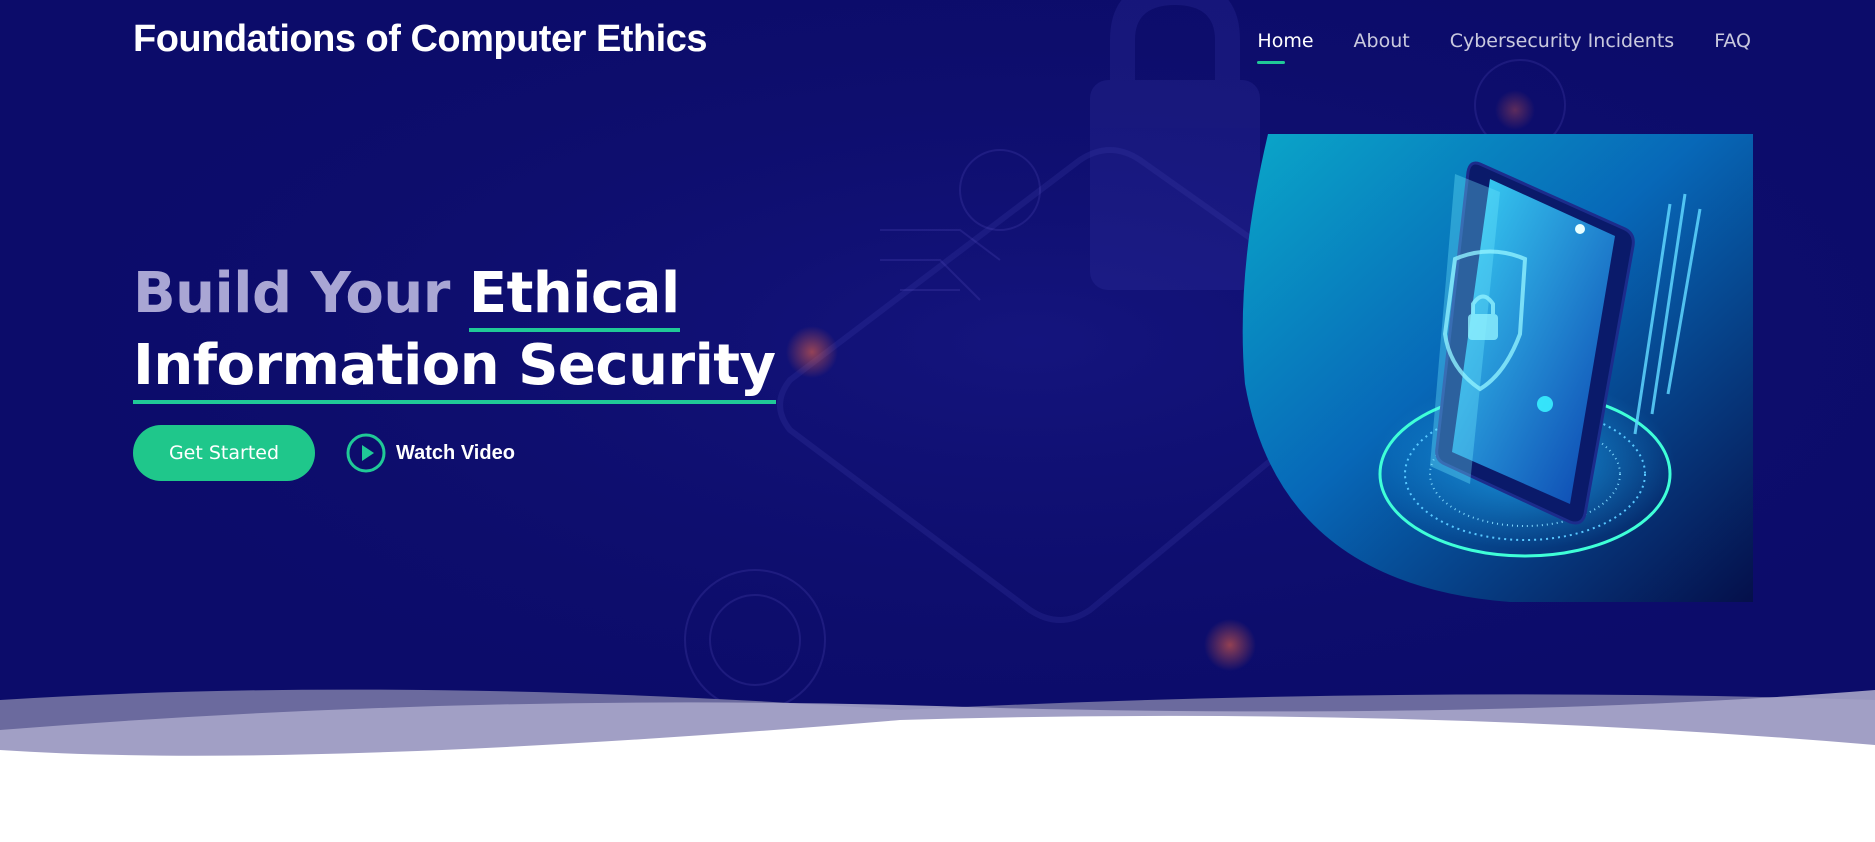  I want to click on watch-video-button: Watch Video, so click(430, 453).